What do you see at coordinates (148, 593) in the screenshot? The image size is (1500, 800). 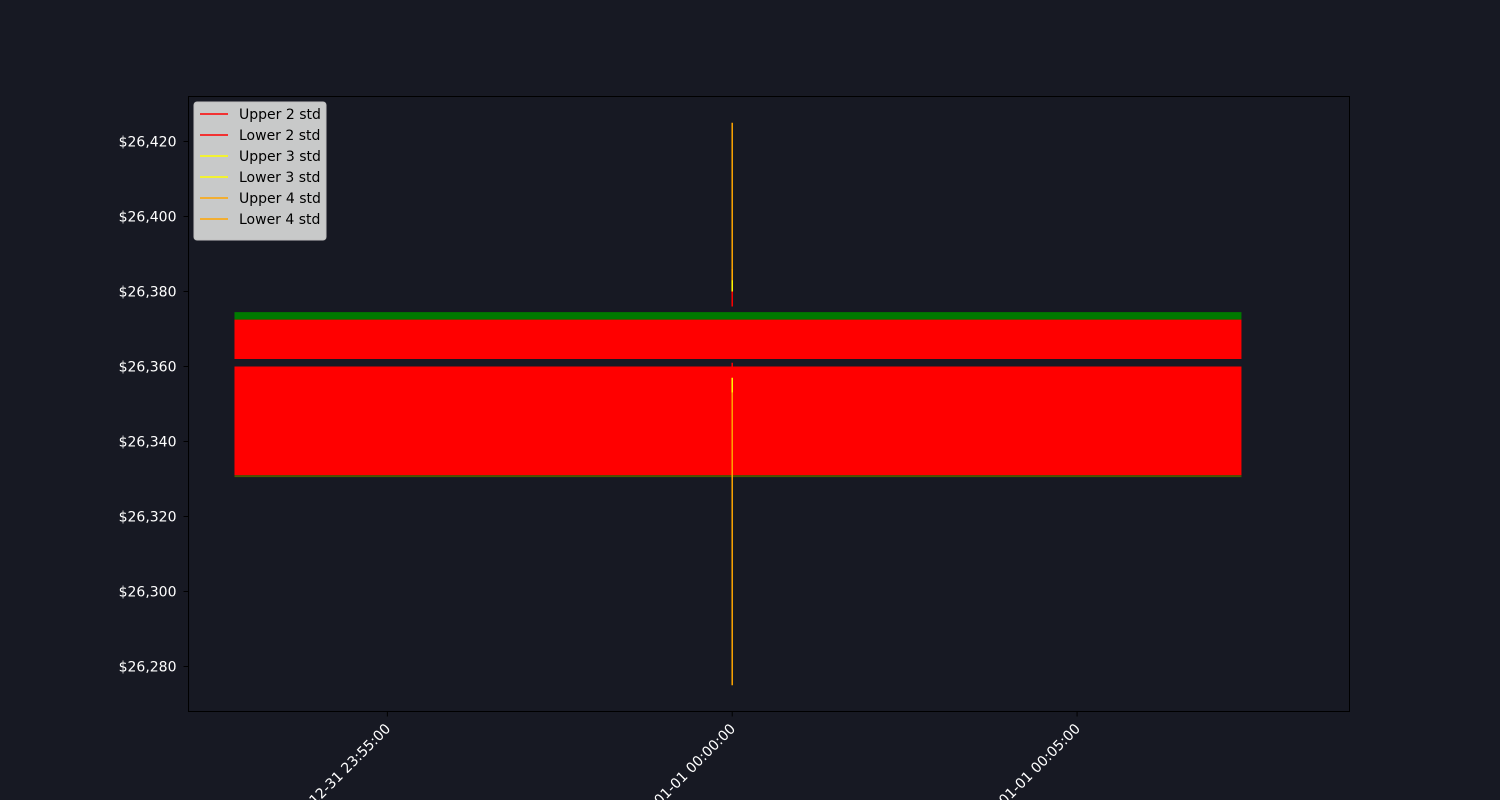 I see `y-tick-label-1: $26,300` at bounding box center [148, 593].